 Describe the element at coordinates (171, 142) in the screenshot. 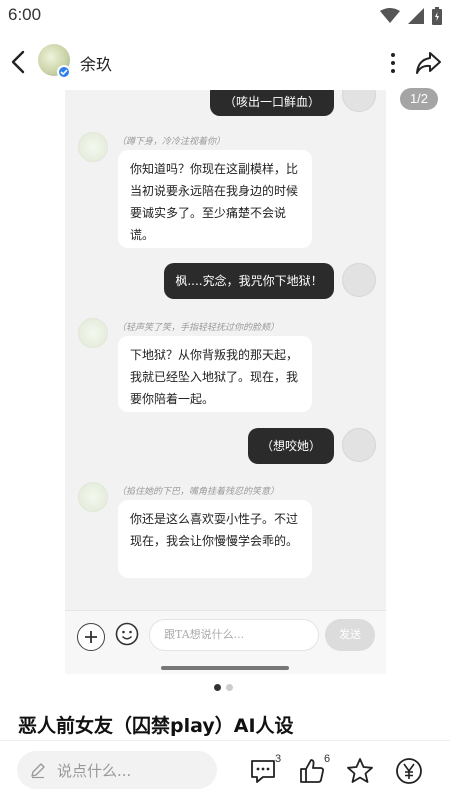

I see `bot-action-text: （蹲下身，冷冷注视着你）` at that location.